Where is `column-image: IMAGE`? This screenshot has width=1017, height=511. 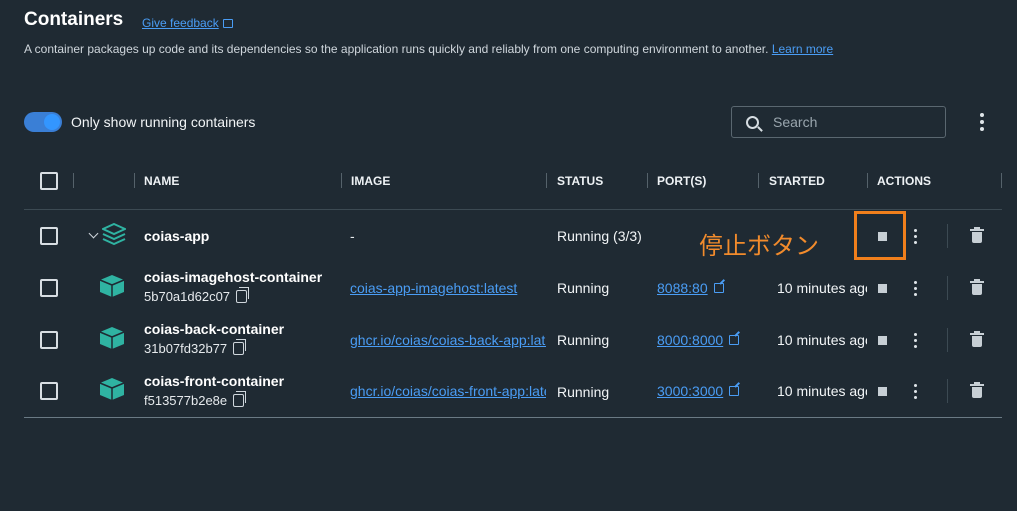
column-image: IMAGE is located at coordinates (370, 181).